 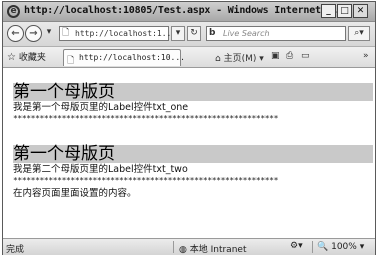 I want to click on search-icon: ⌕▾, so click(x=359, y=33).